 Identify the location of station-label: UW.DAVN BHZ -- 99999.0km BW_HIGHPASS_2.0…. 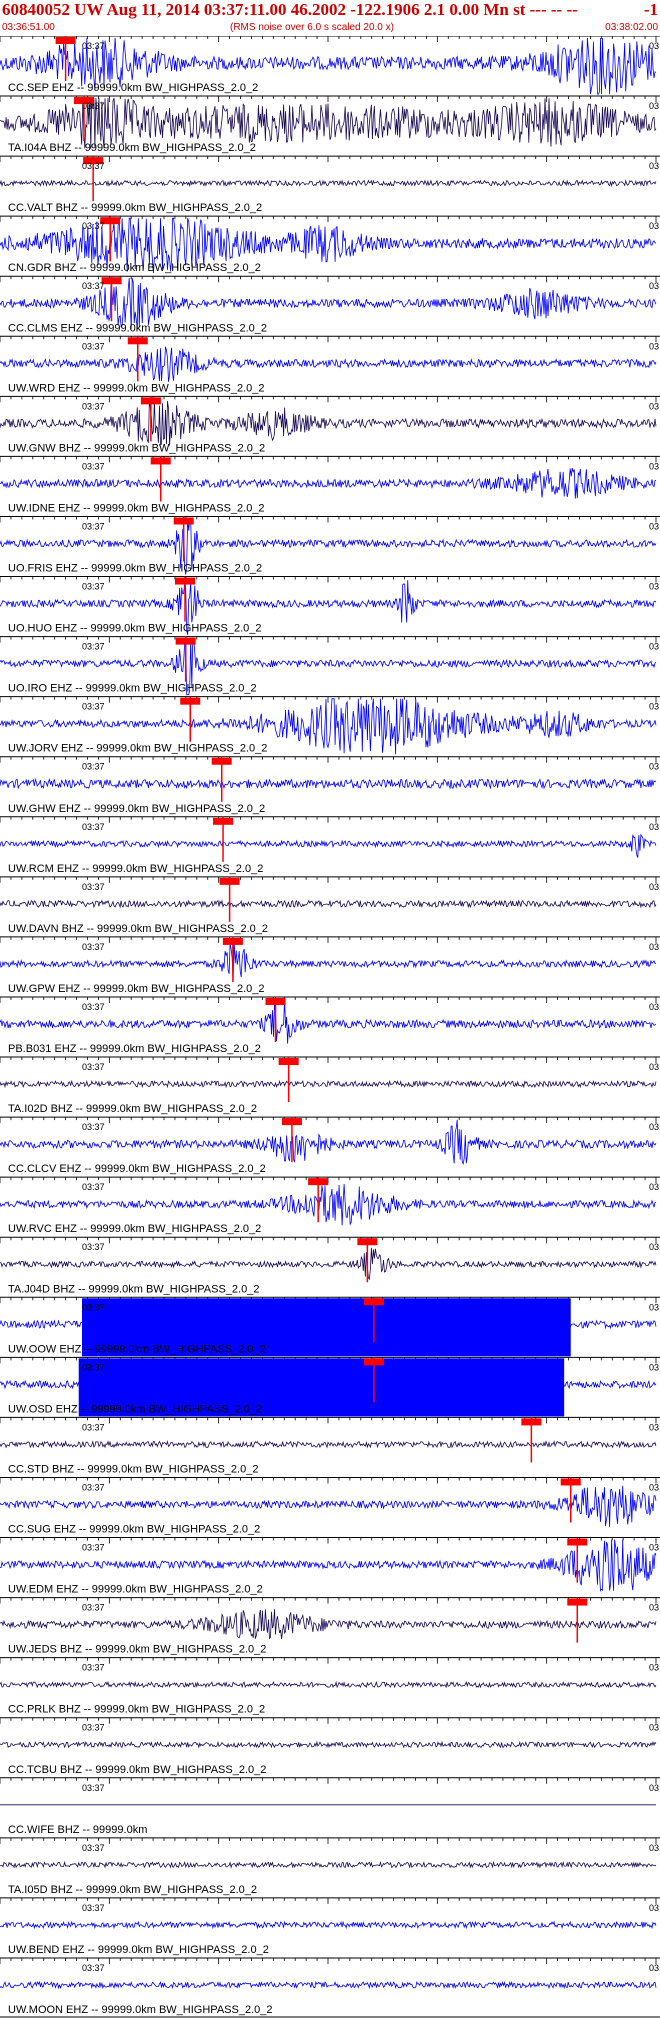
(138, 929).